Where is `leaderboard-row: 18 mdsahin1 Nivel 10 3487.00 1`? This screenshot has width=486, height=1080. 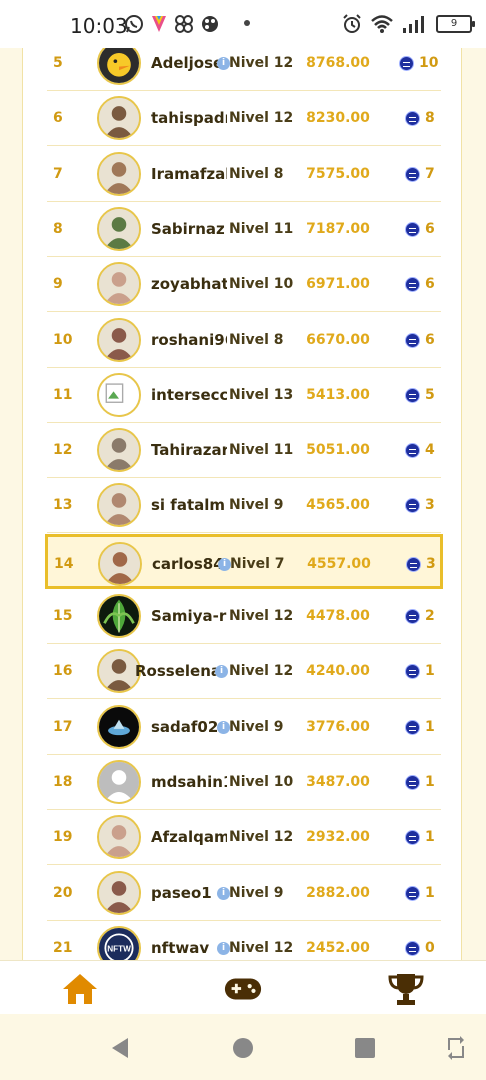
leaderboard-row: 18 mdsahin1 Nivel 10 3487.00 1 is located at coordinates (244, 782).